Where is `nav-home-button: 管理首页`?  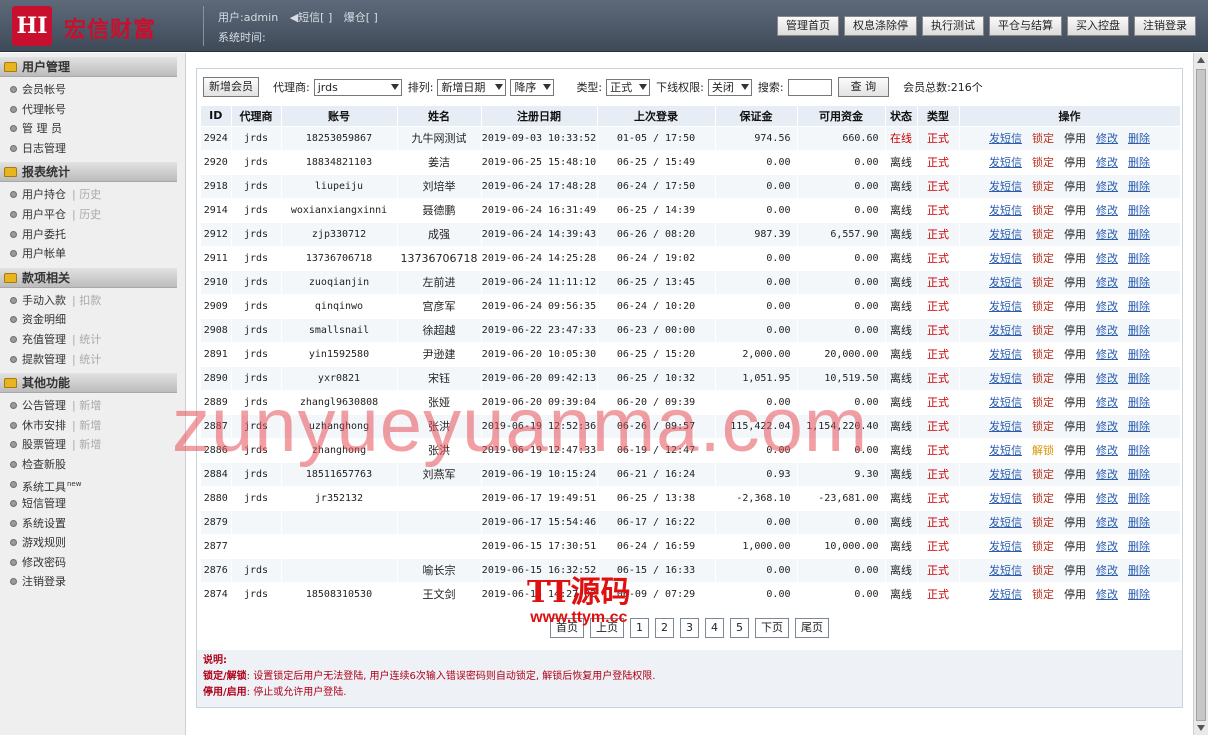
nav-home-button: 管理首页 is located at coordinates (808, 26).